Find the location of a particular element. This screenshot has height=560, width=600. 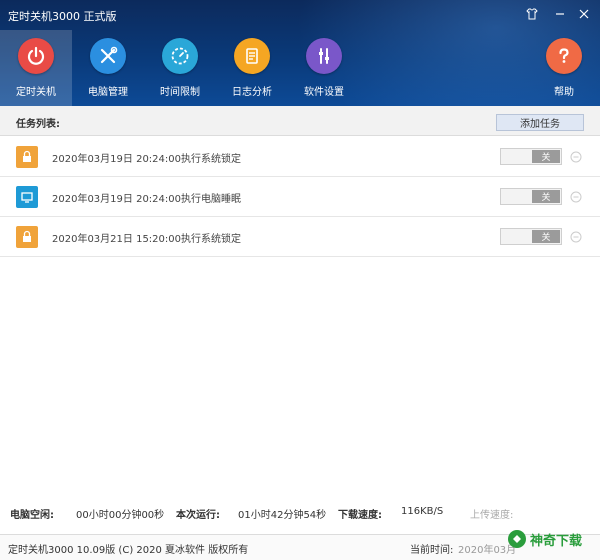

watermark-logo: 神奇下载 is located at coordinates (554, 539).